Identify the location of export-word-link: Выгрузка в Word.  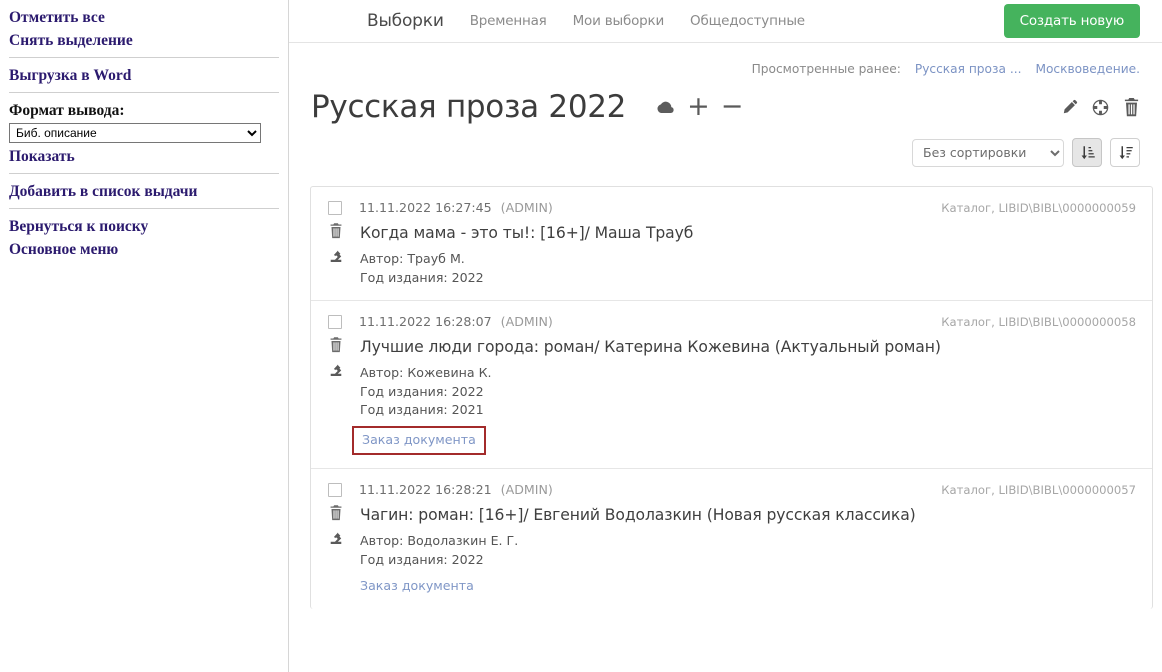
(144, 75).